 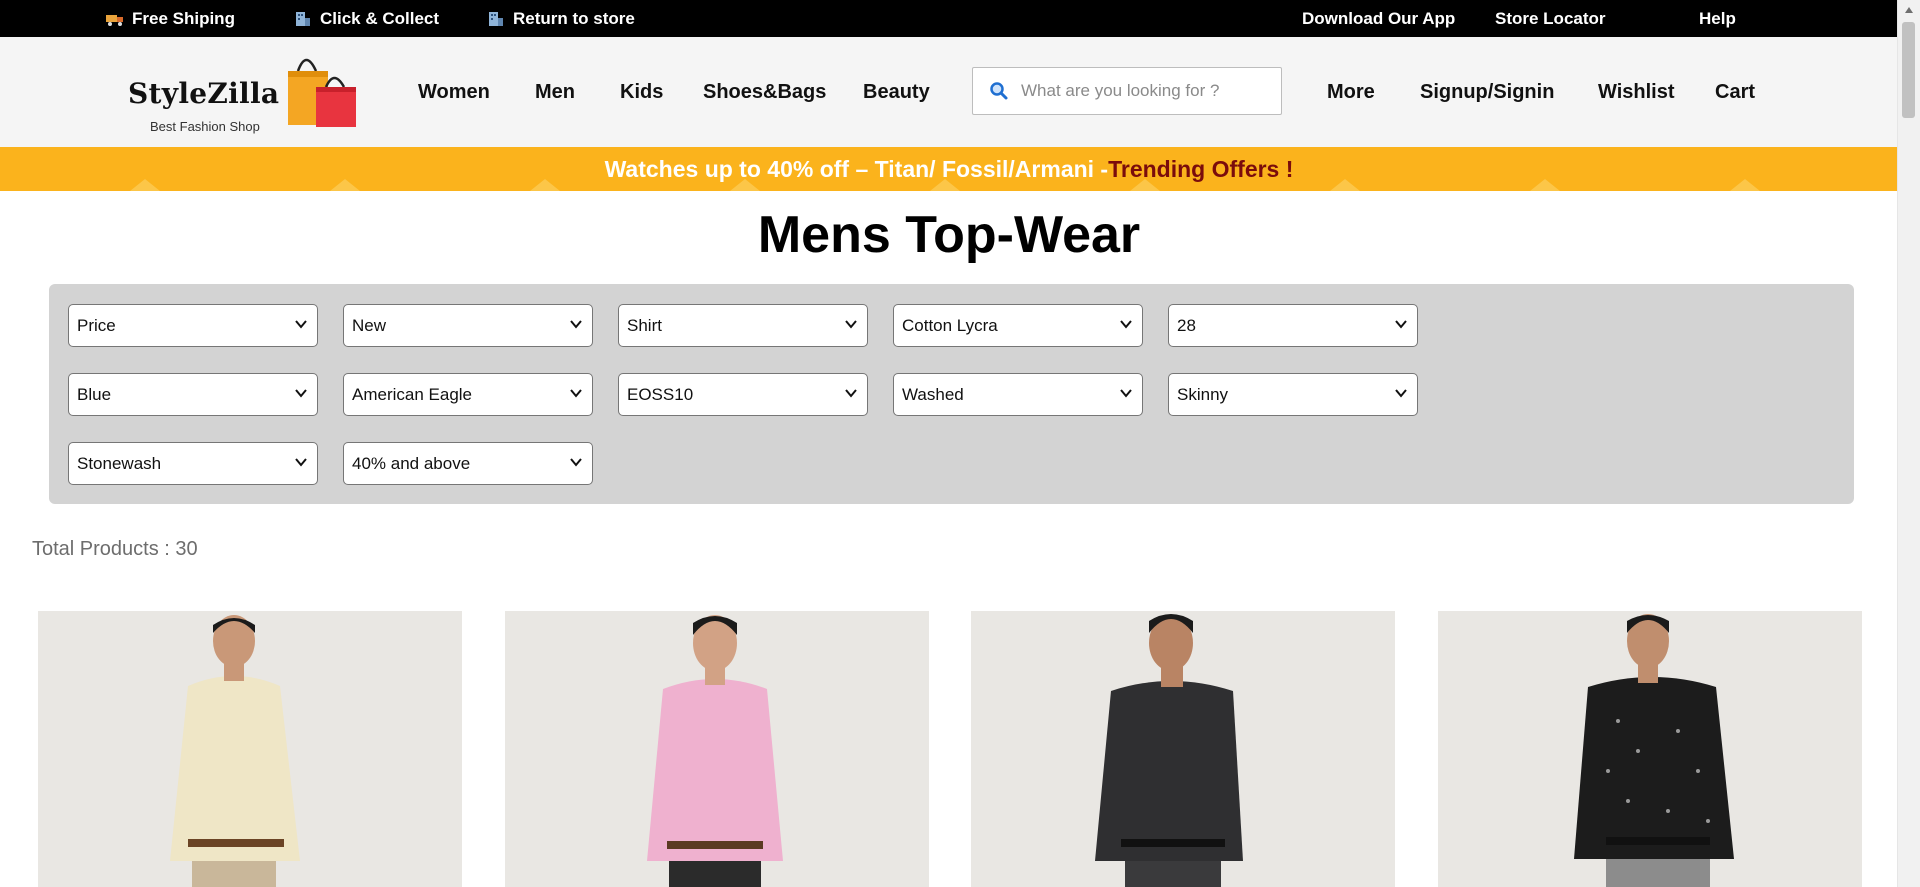 What do you see at coordinates (574, 18) in the screenshot?
I see `return-store-label: Return to store` at bounding box center [574, 18].